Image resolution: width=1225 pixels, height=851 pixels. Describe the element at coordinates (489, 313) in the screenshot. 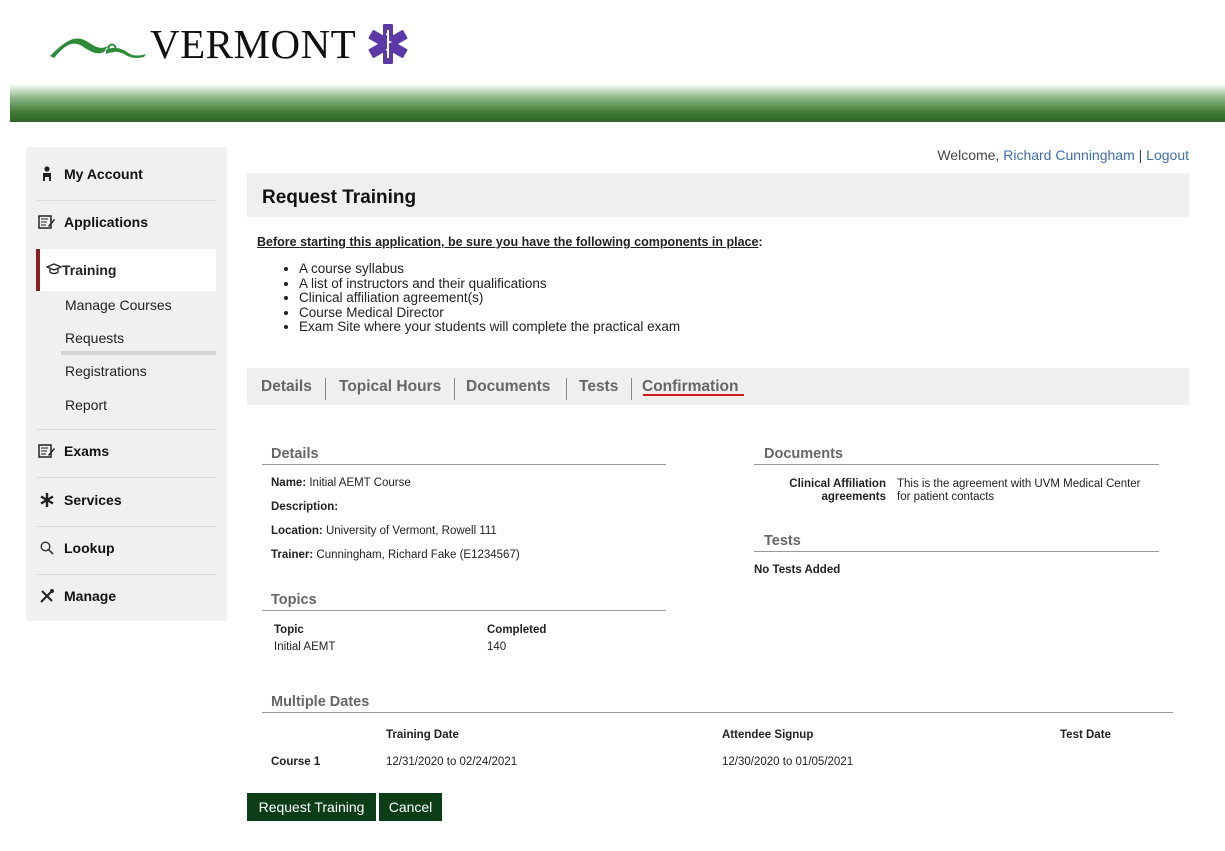

I see `list-item: Course Medical Director` at that location.